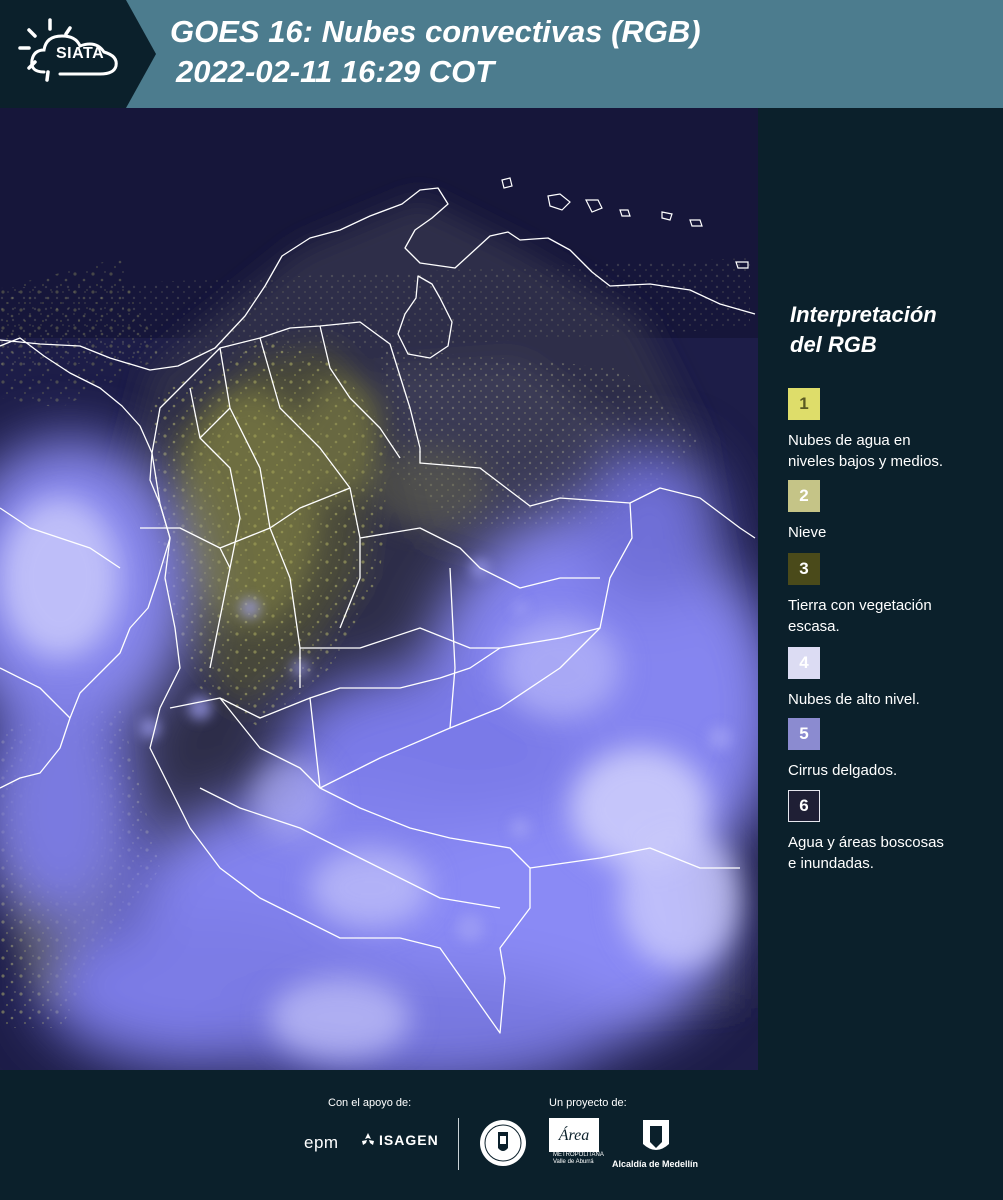 This screenshot has height=1200, width=1003. What do you see at coordinates (804, 663) in the screenshot?
I see `legend-swatch-4: 4` at bounding box center [804, 663].